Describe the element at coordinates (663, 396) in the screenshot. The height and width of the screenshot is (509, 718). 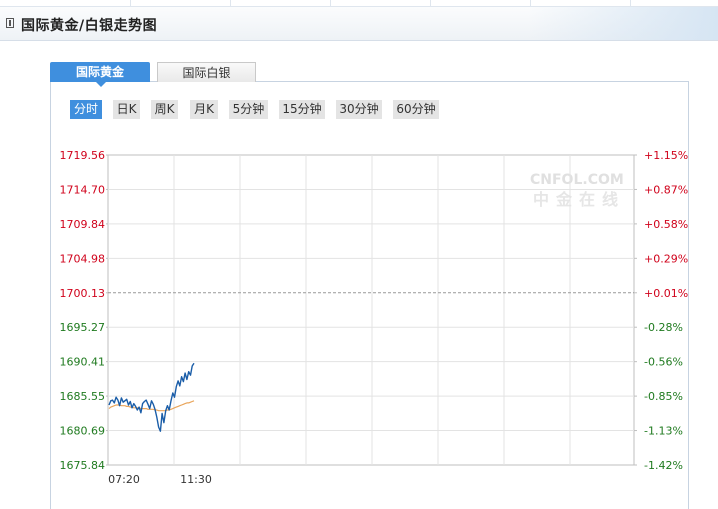
I see `pct-tick-label: -0.85%` at that location.